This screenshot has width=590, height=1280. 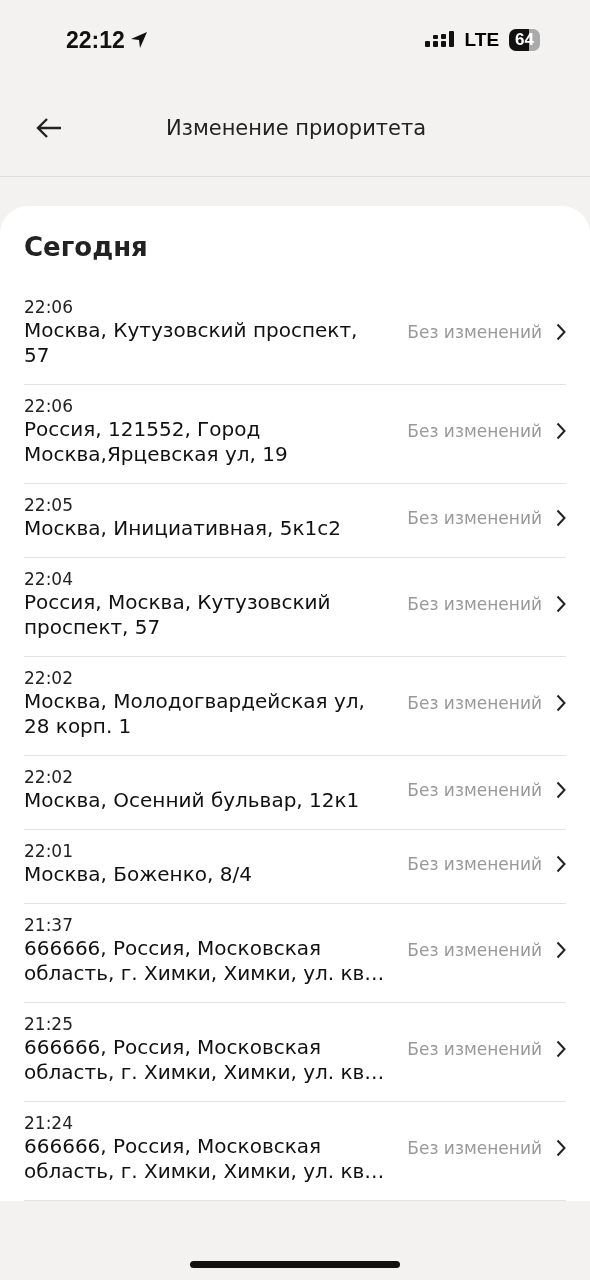 I want to click on row-time: 22:05, so click(x=49, y=505).